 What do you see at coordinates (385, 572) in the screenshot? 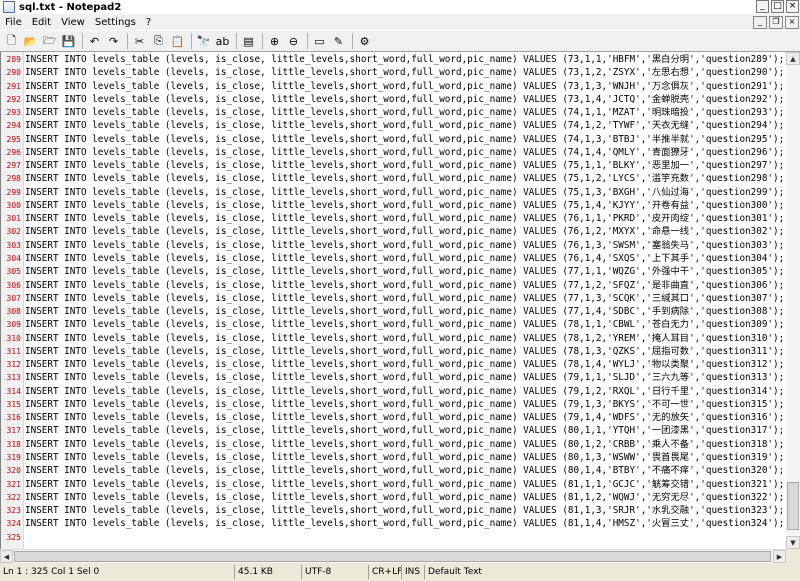
I see `status-line-endings: CR+LF` at bounding box center [385, 572].